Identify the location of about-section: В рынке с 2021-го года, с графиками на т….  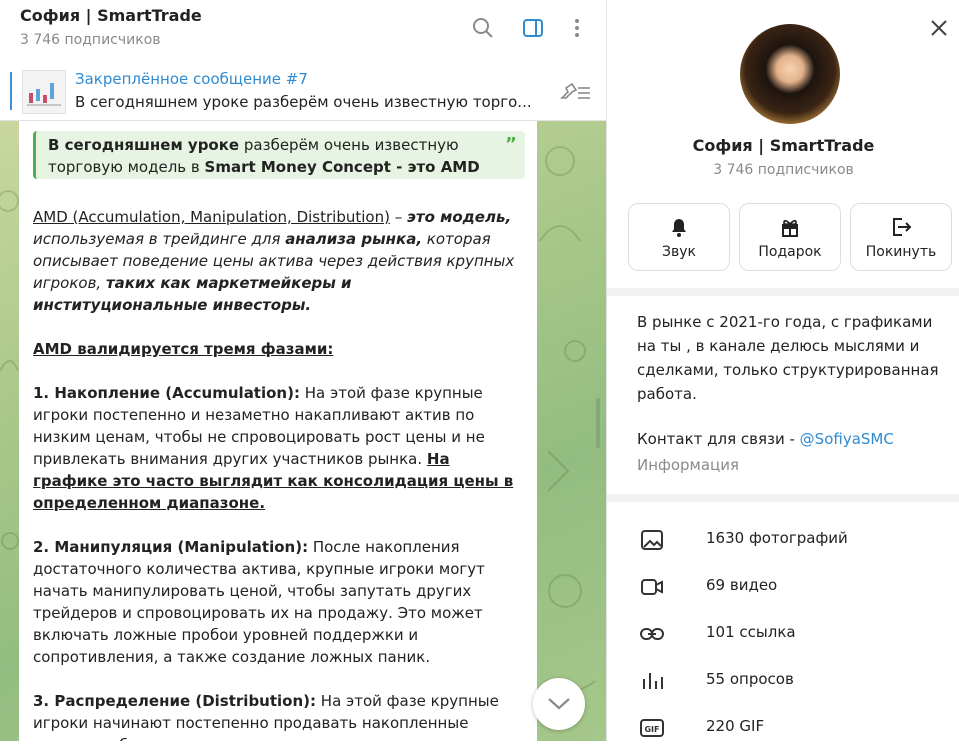
(783, 395).